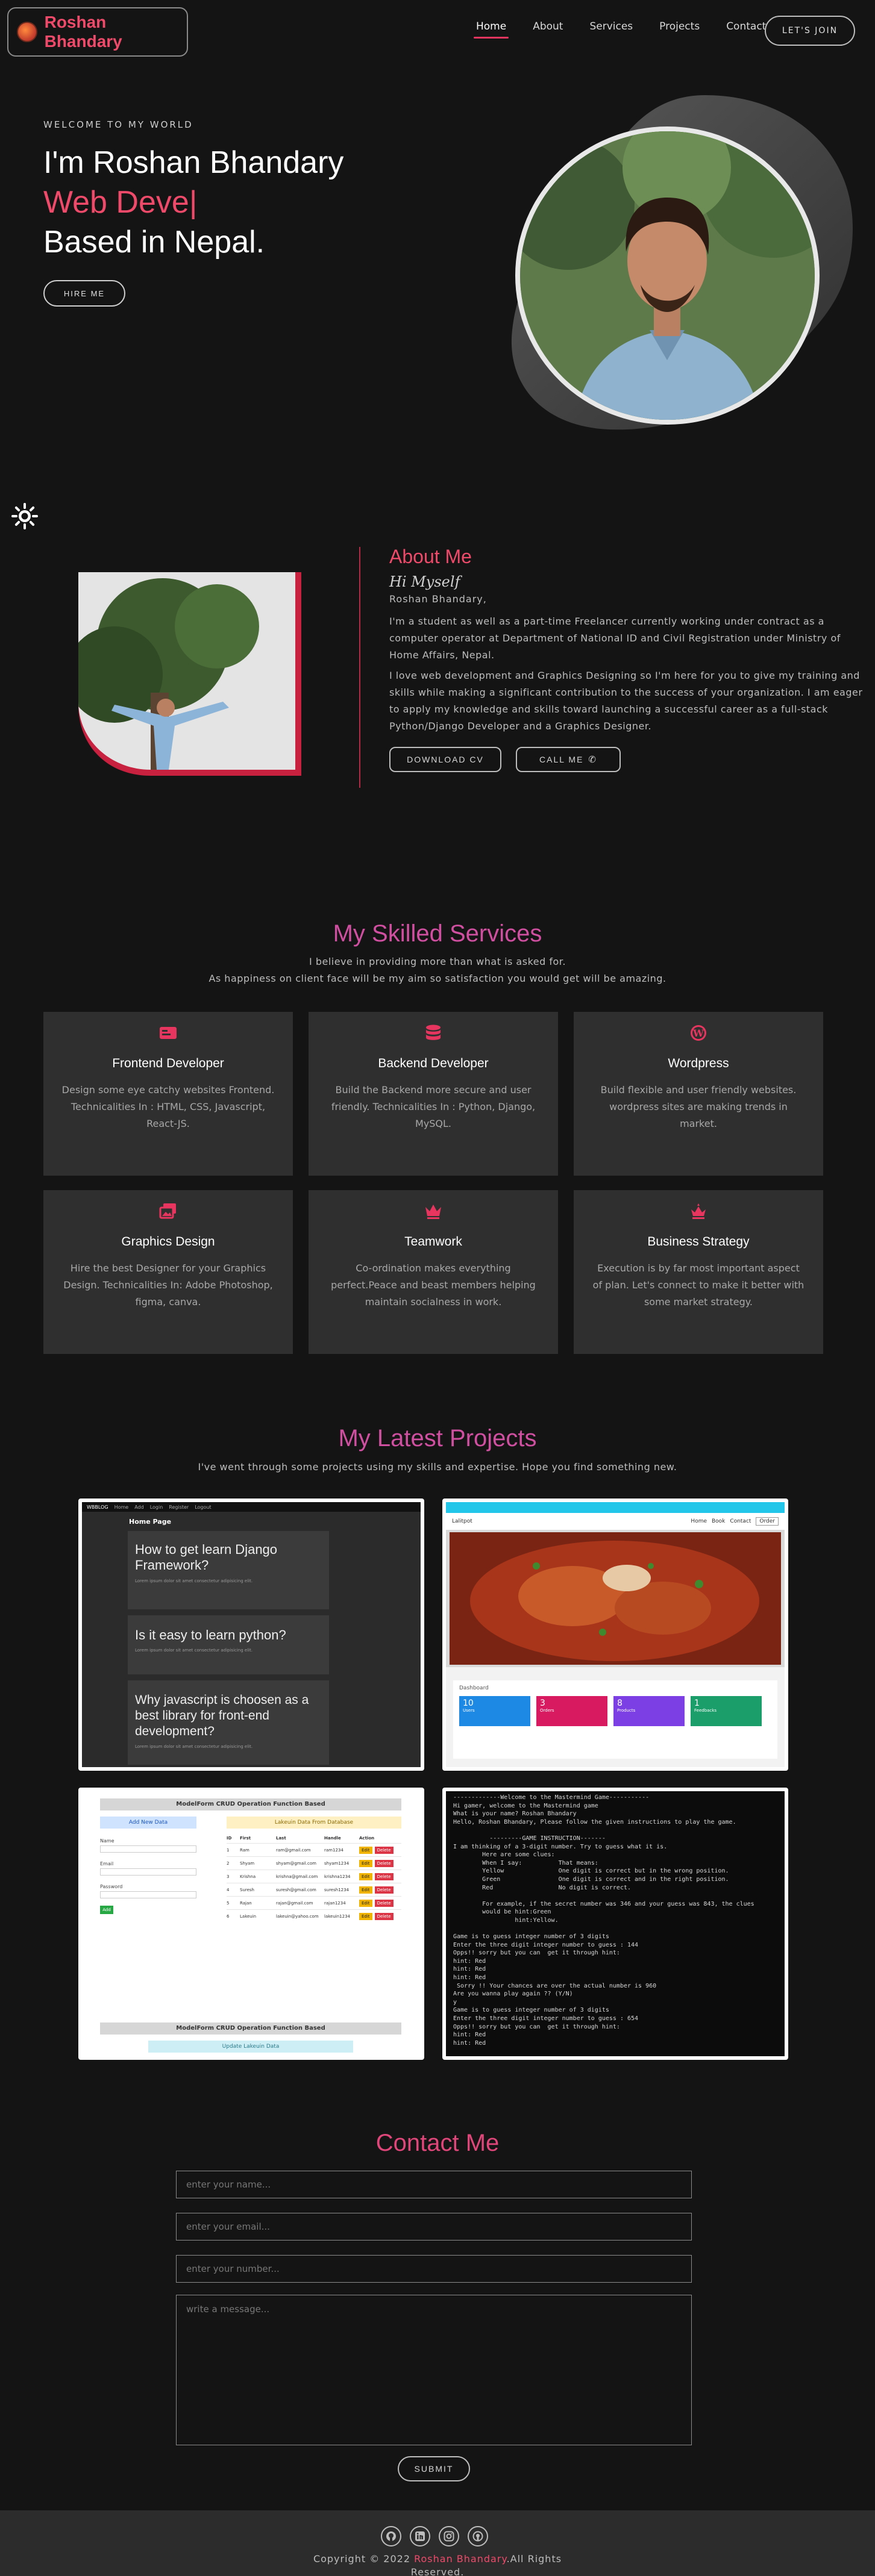 This screenshot has width=875, height=2576. I want to click on brand-logo-icon, so click(27, 32).